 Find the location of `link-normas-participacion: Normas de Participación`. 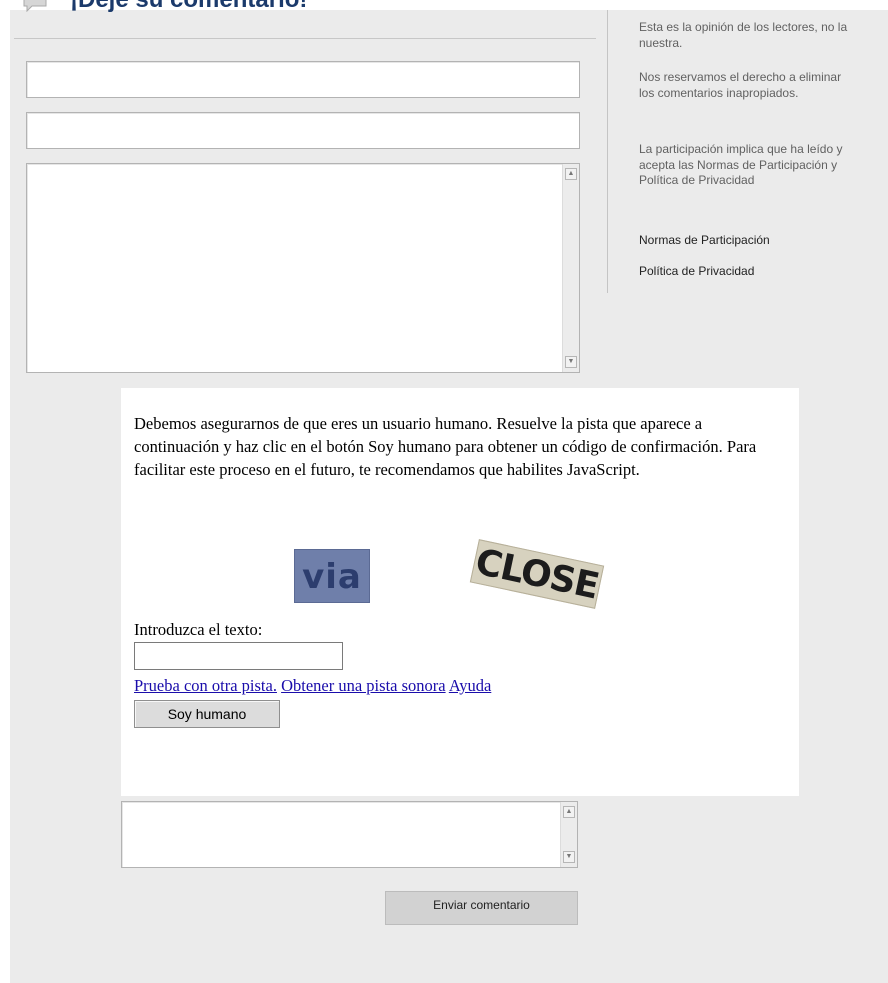

link-normas-participacion: Normas de Participación is located at coordinates (704, 240).